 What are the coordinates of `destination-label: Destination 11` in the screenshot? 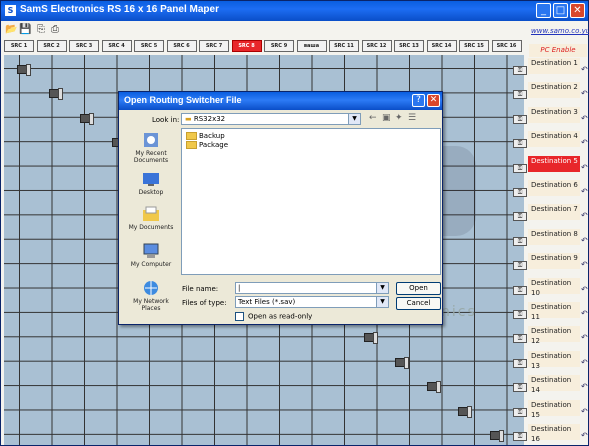 It's located at (554, 311).